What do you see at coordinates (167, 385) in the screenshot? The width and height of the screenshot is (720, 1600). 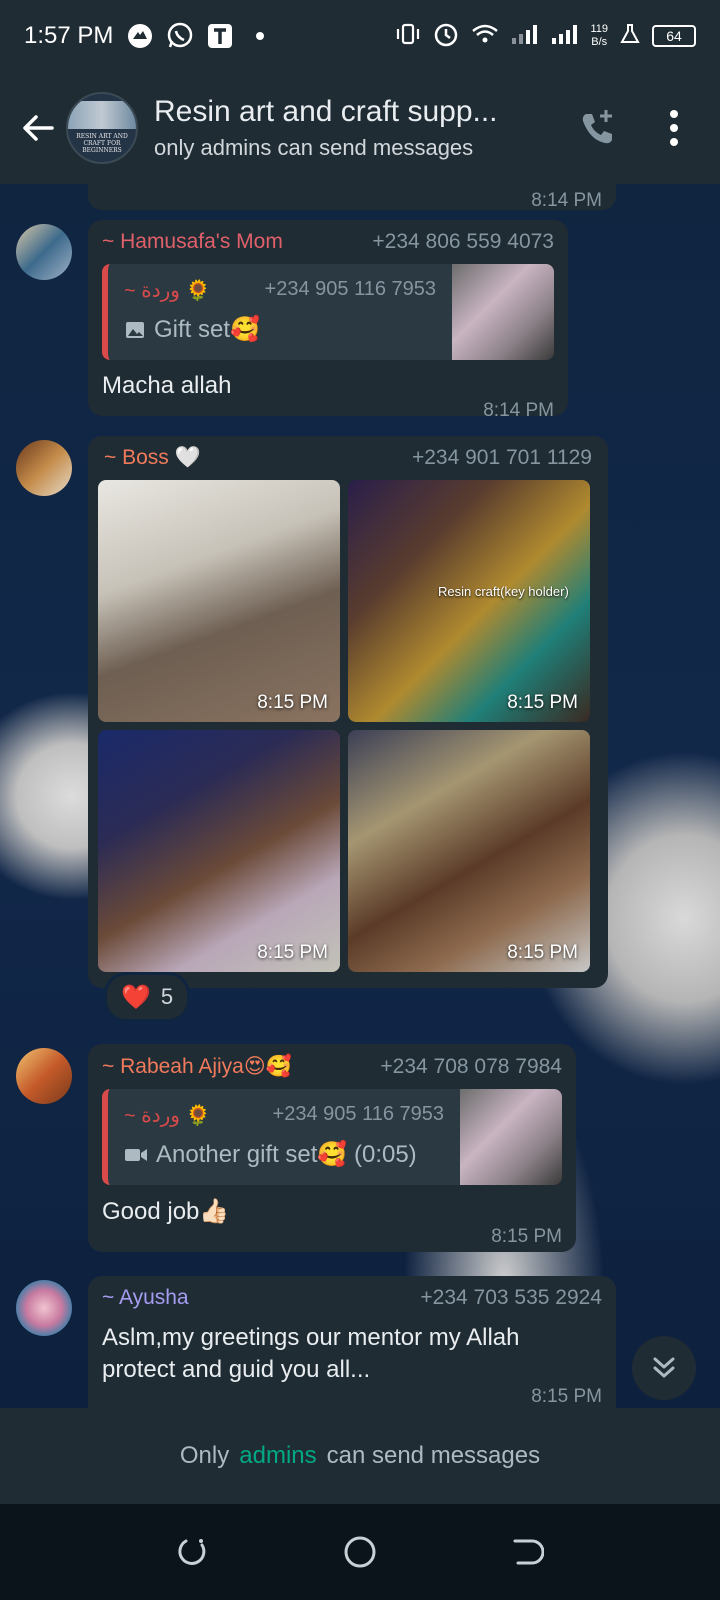 I see `message-text: Macha allah` at bounding box center [167, 385].